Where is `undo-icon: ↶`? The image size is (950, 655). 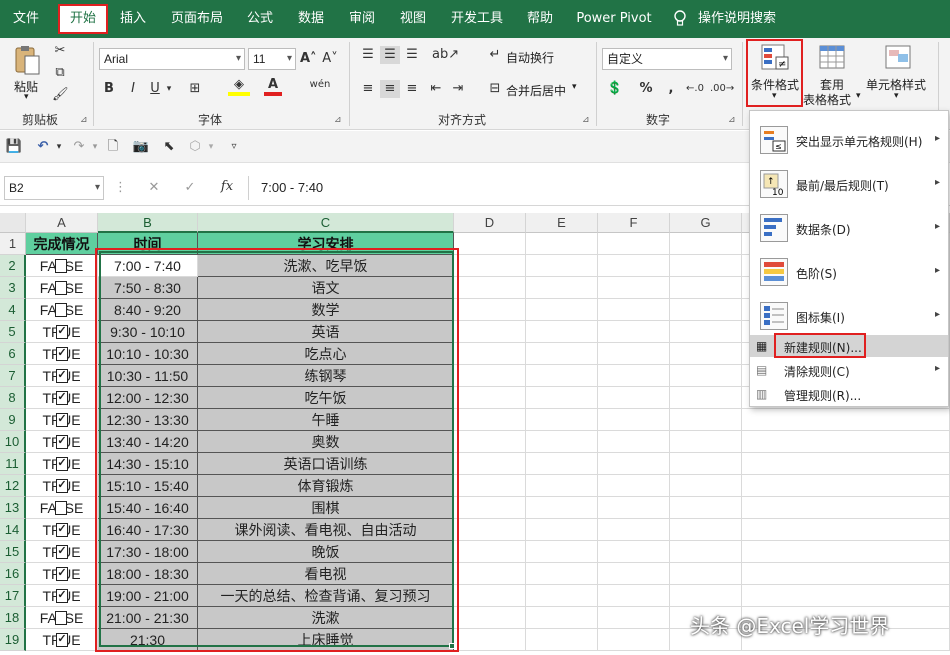 undo-icon: ↶ is located at coordinates (43, 147).